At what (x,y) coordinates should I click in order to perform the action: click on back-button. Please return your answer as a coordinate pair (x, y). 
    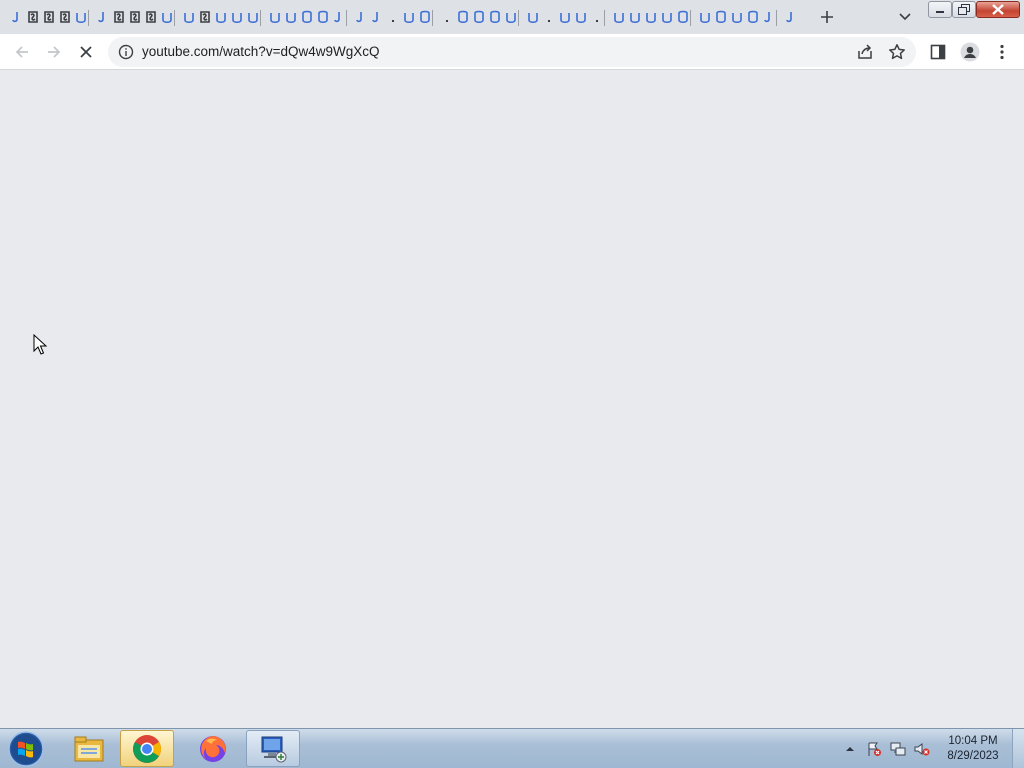
    Looking at the image, I should click on (22, 52).